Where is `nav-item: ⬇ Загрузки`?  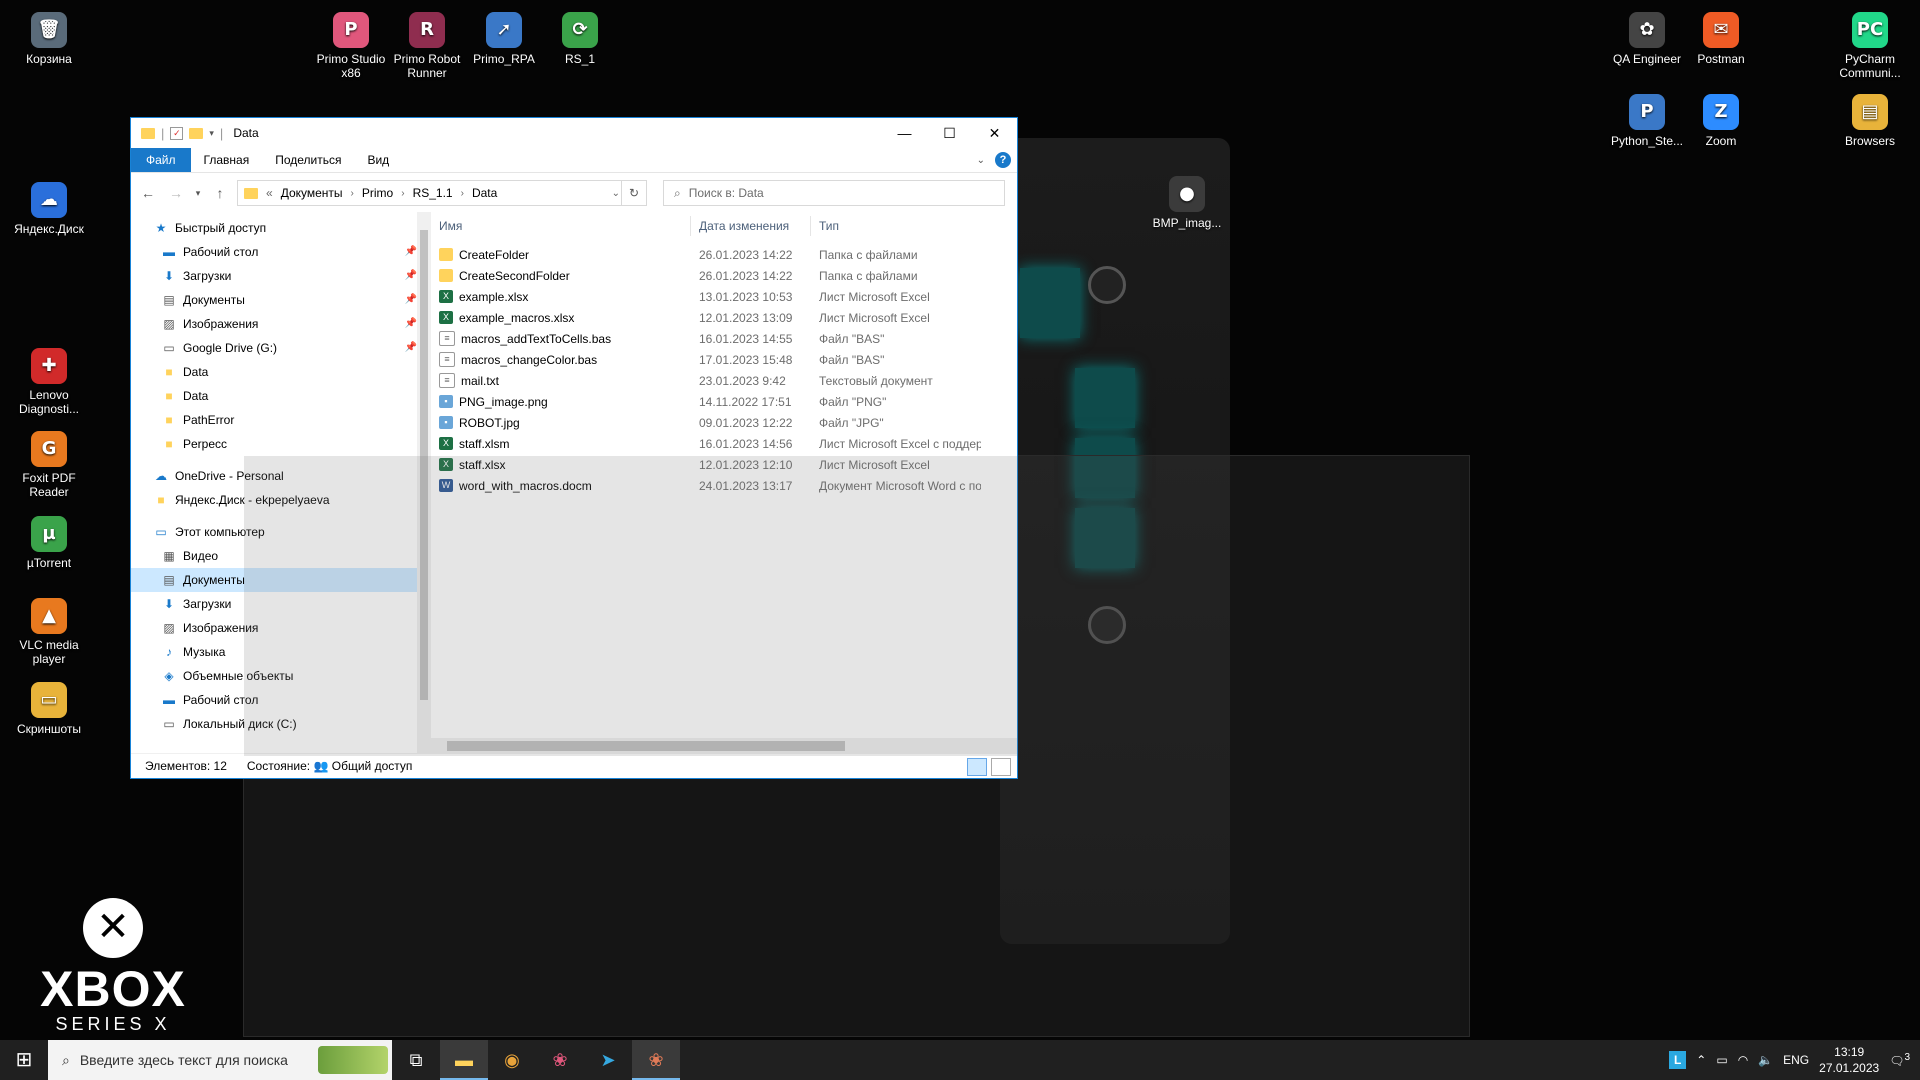 nav-item: ⬇ Загрузки is located at coordinates (281, 604).